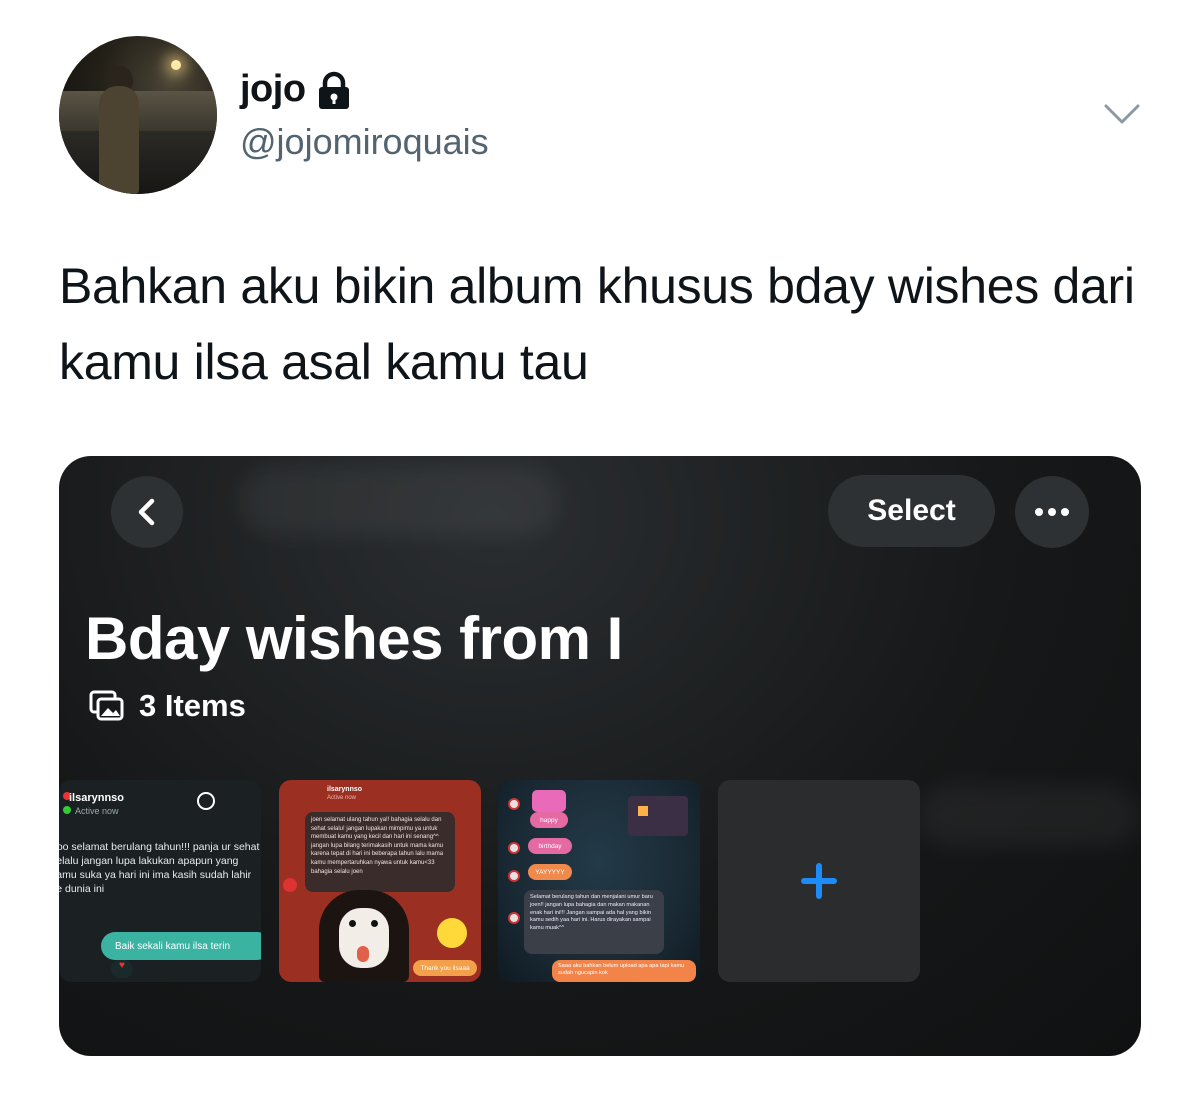 This screenshot has height=1100, width=1199. Describe the element at coordinates (643, 811) in the screenshot. I see `lit-window` at that location.